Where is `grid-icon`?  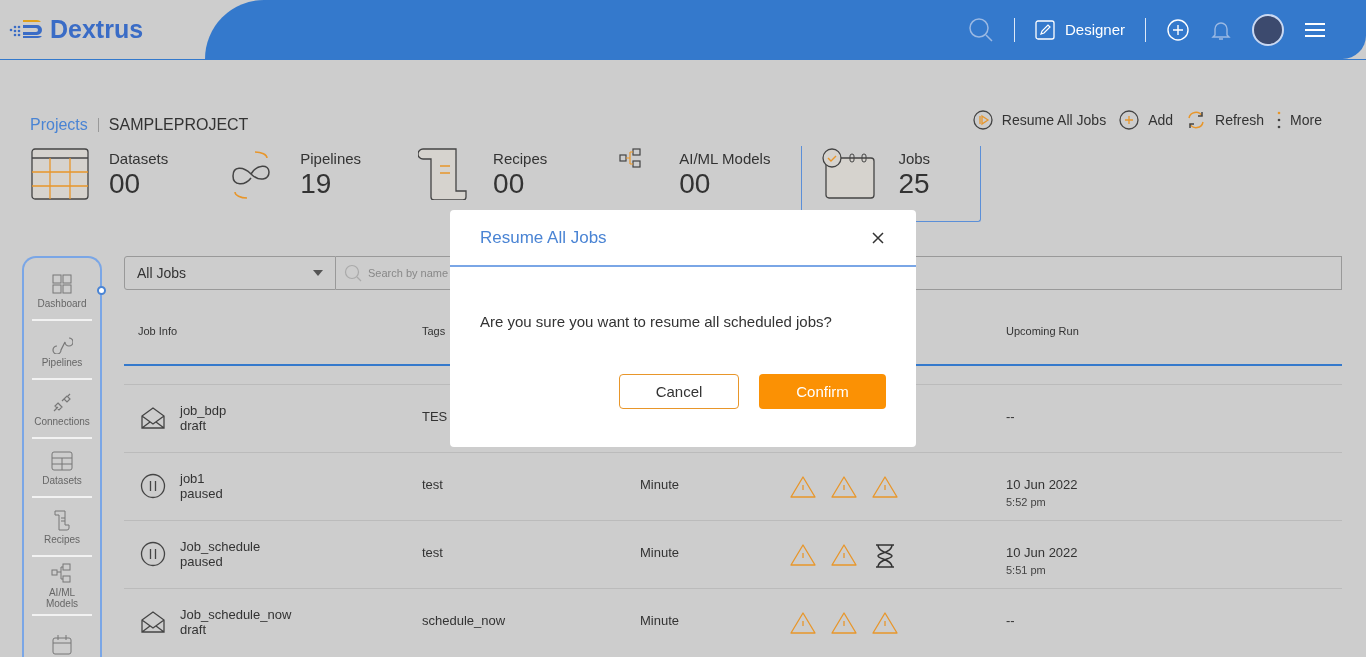 grid-icon is located at coordinates (62, 283).